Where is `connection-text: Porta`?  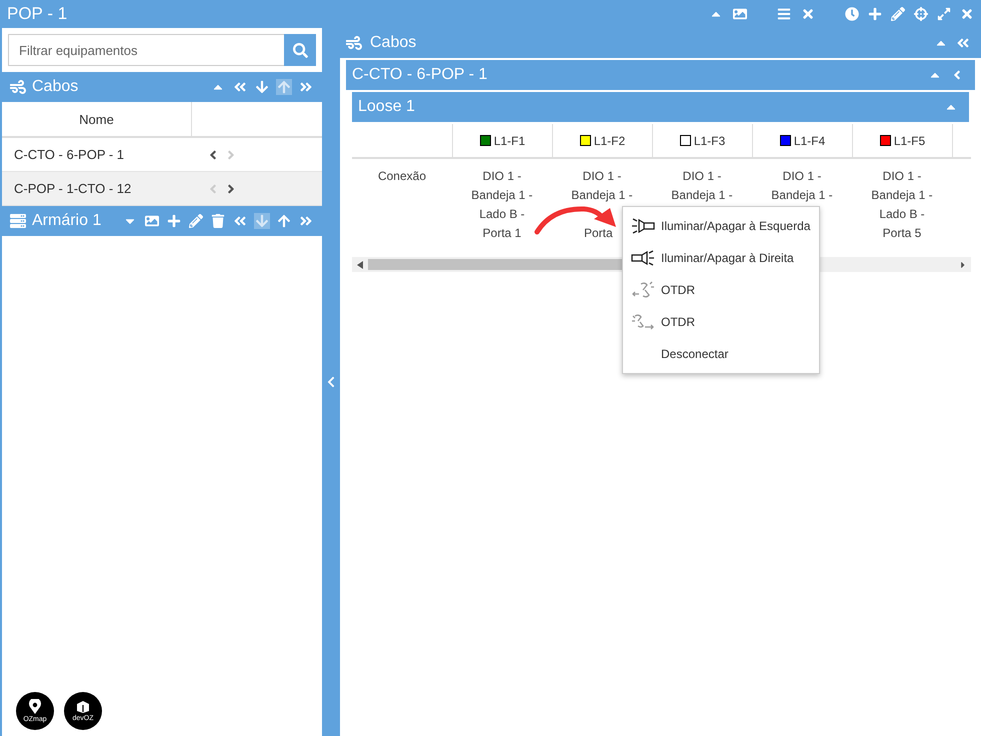
connection-text: Porta is located at coordinates (598, 233).